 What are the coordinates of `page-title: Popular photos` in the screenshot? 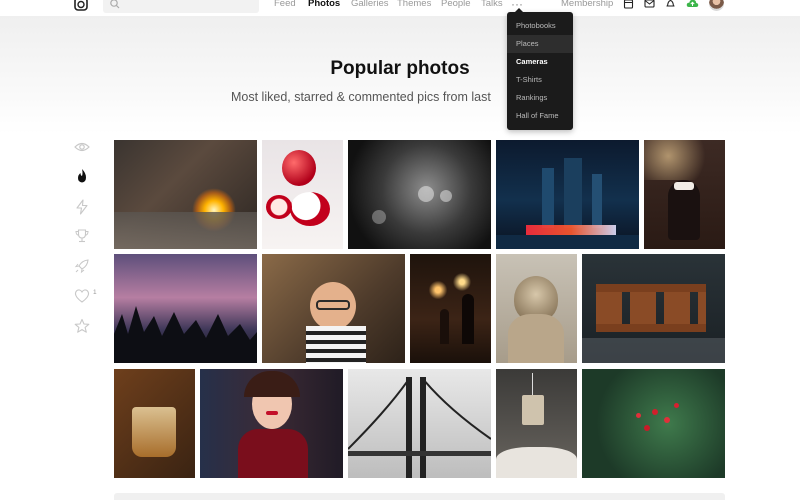 It's located at (400, 68).